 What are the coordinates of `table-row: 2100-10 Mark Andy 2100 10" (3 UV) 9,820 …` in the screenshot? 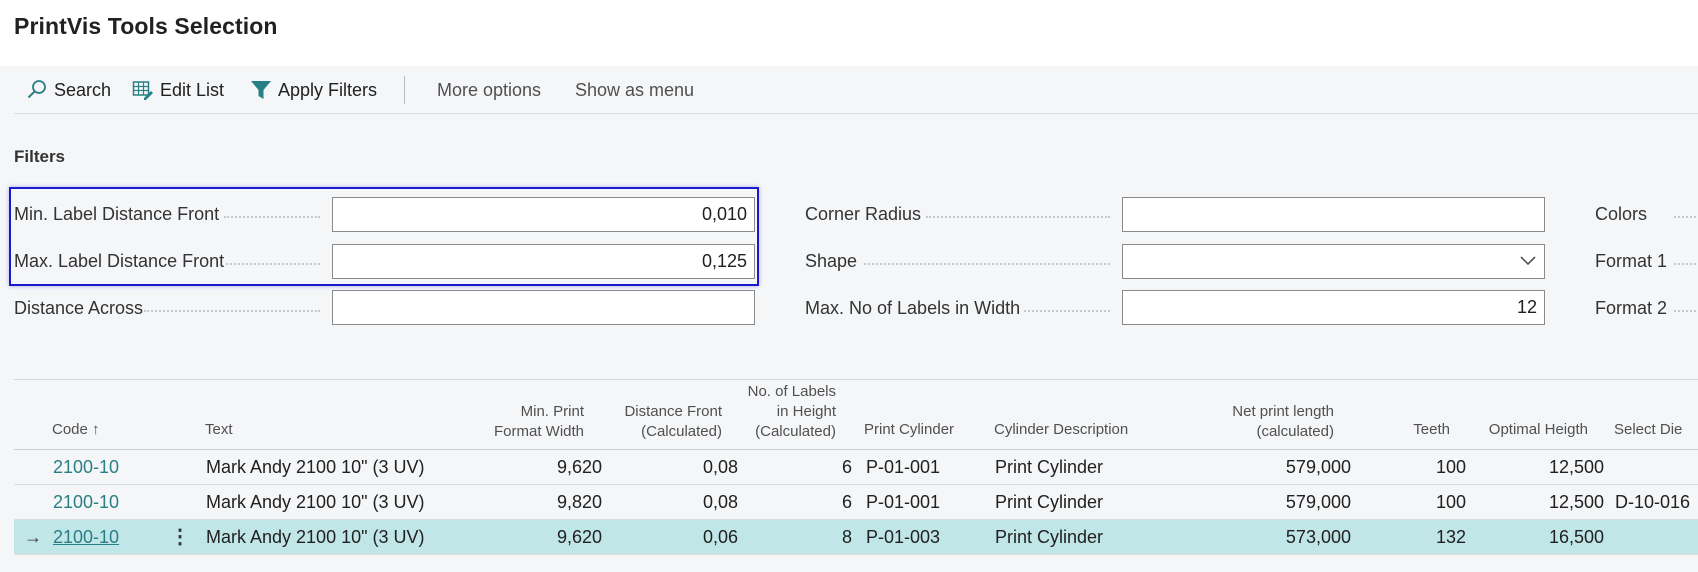 It's located at (856, 502).